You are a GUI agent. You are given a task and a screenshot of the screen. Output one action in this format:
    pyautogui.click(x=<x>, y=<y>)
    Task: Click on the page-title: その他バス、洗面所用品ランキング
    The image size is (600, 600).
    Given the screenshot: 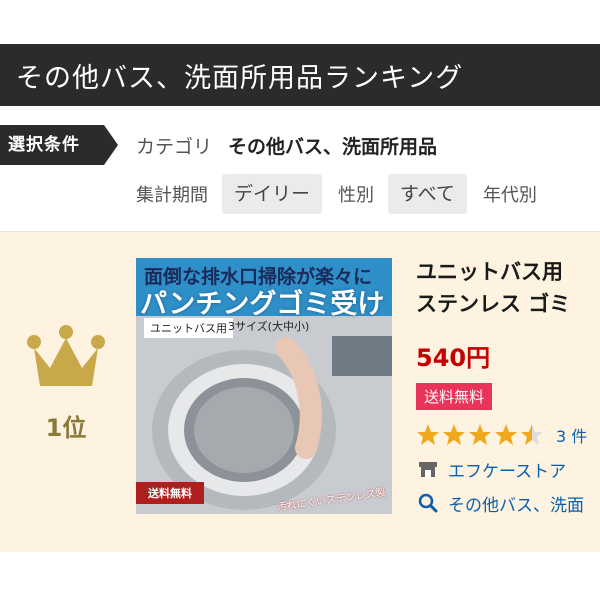 What is the action you would take?
    pyautogui.click(x=240, y=78)
    